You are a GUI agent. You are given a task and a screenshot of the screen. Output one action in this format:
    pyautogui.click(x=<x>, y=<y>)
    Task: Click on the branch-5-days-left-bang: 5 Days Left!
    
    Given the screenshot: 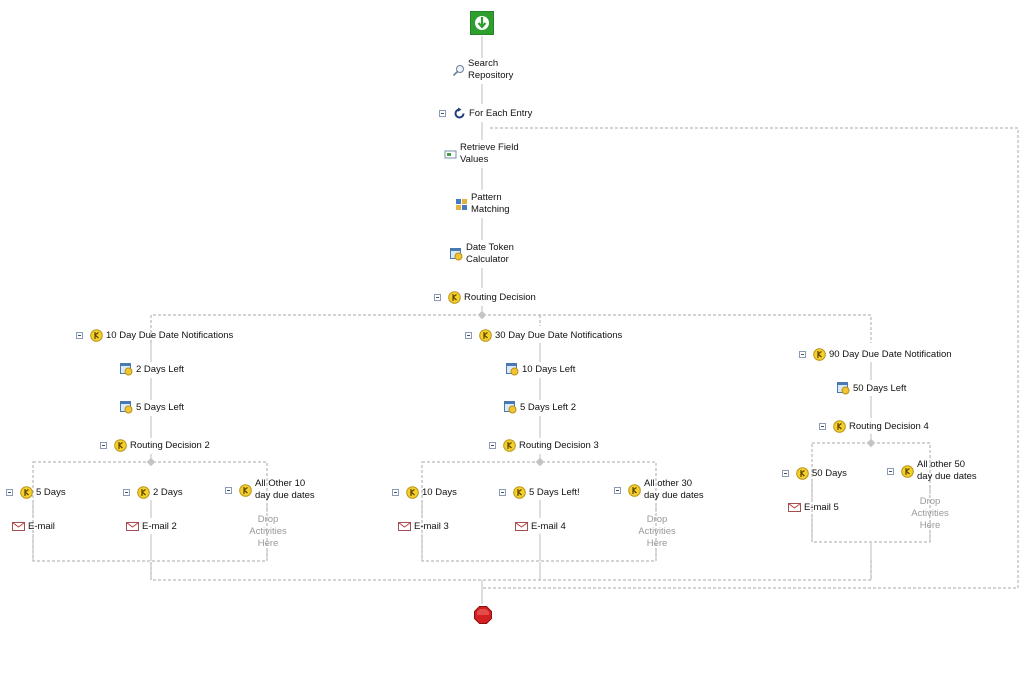 What is the action you would take?
    pyautogui.click(x=539, y=492)
    